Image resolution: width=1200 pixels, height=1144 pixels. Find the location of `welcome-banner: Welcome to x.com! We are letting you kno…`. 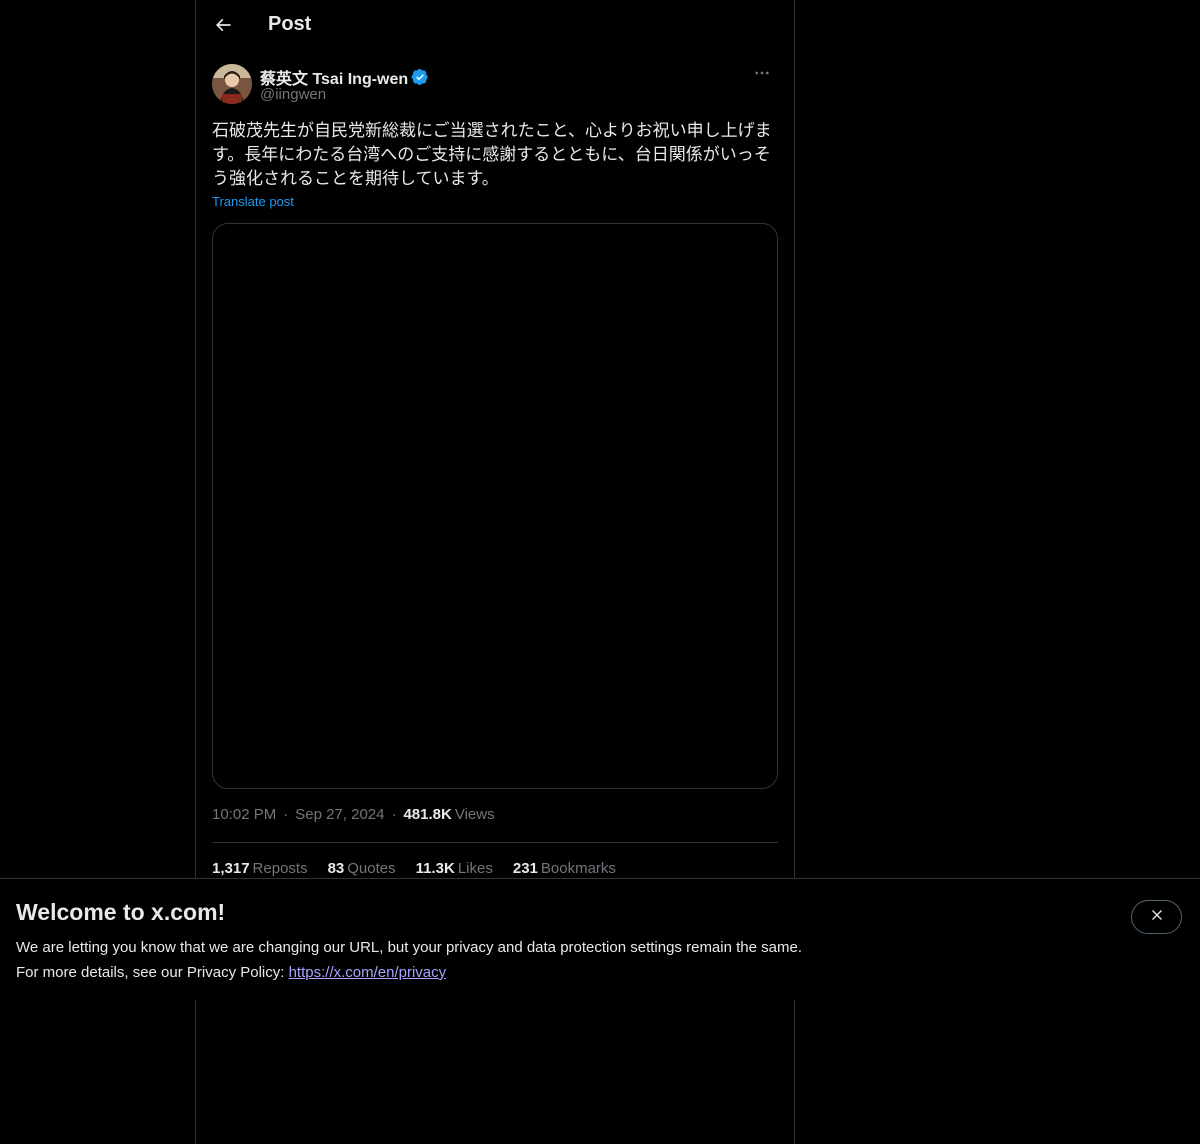

welcome-banner: Welcome to x.com! We are letting you kno… is located at coordinates (600, 939).